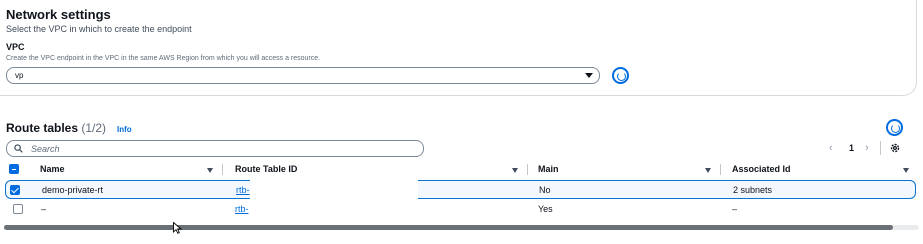 Image resolution: width=923 pixels, height=244 pixels. I want to click on route-tables-title-text: Route tables, so click(42, 128).